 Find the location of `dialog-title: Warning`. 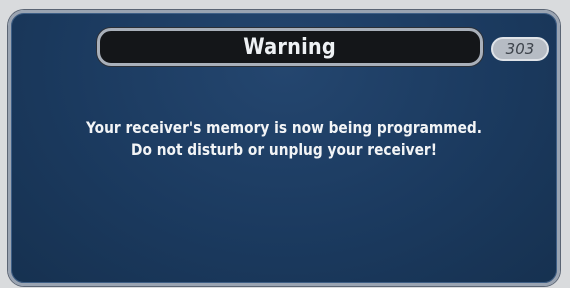

dialog-title: Warning is located at coordinates (290, 47).